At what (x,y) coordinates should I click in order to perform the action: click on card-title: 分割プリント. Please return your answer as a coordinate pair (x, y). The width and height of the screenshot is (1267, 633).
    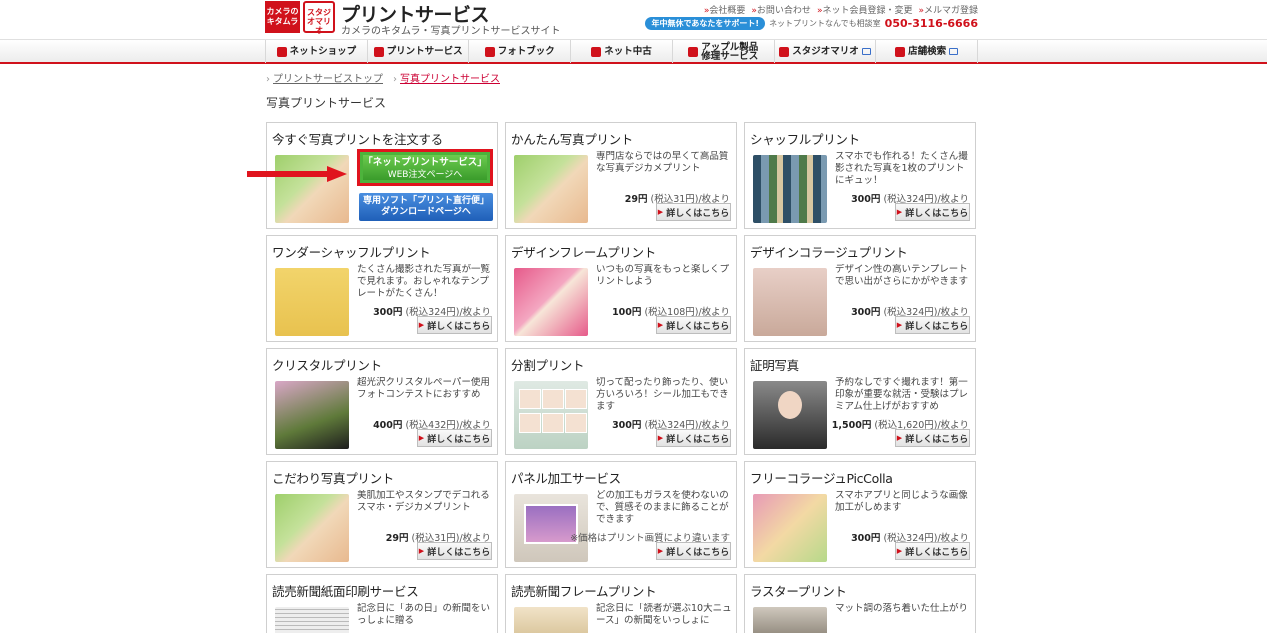
    Looking at the image, I should click on (548, 365).